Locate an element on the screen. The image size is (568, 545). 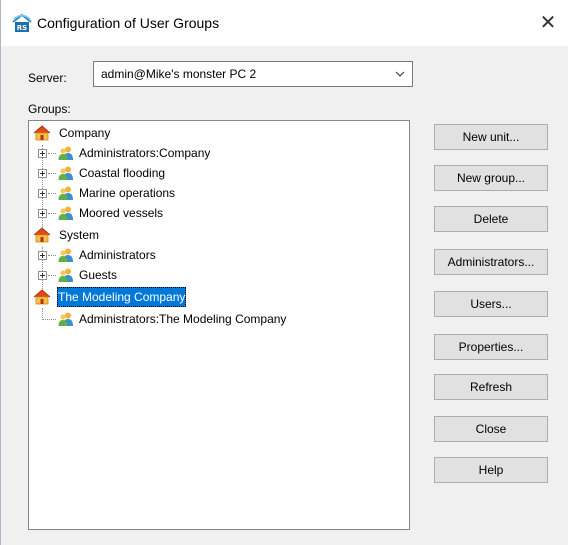
tree-node-label: Administrators:The Modeling Company is located at coordinates (183, 319).